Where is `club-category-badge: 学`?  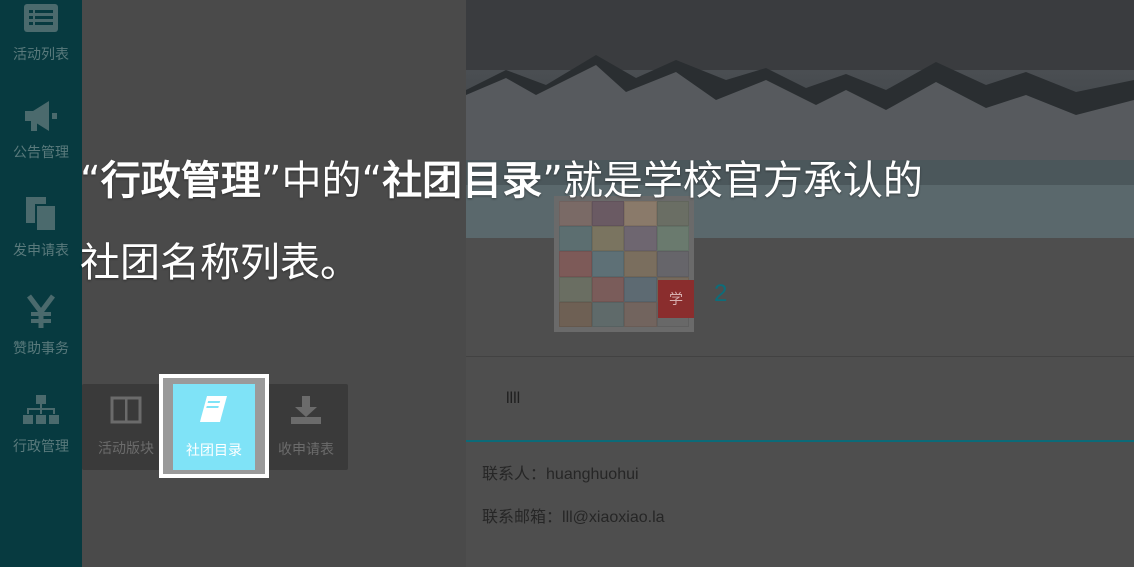 club-category-badge: 学 is located at coordinates (676, 299).